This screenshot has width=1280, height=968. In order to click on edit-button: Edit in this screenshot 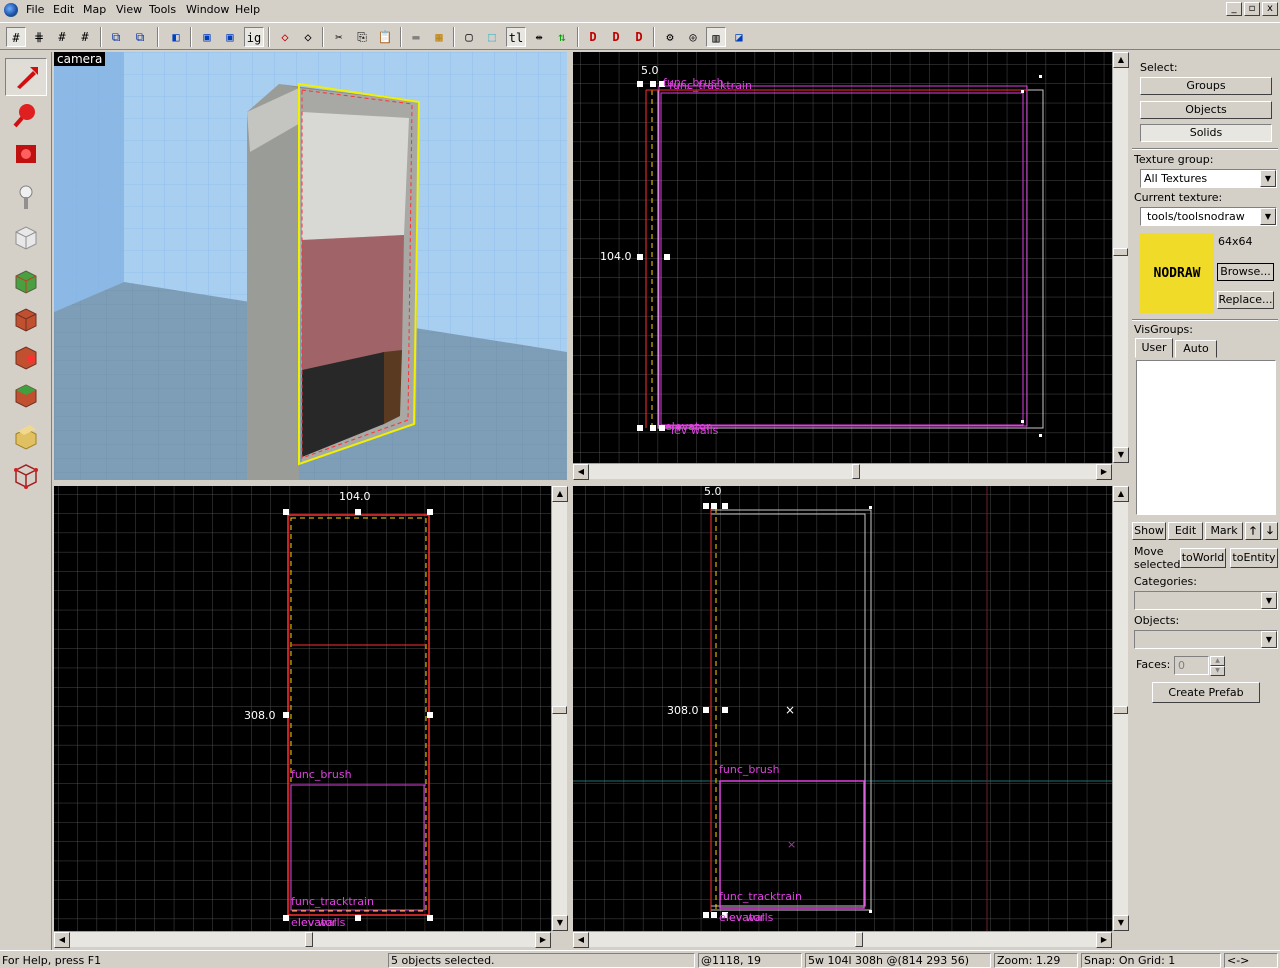, I will do `click(1185, 531)`.